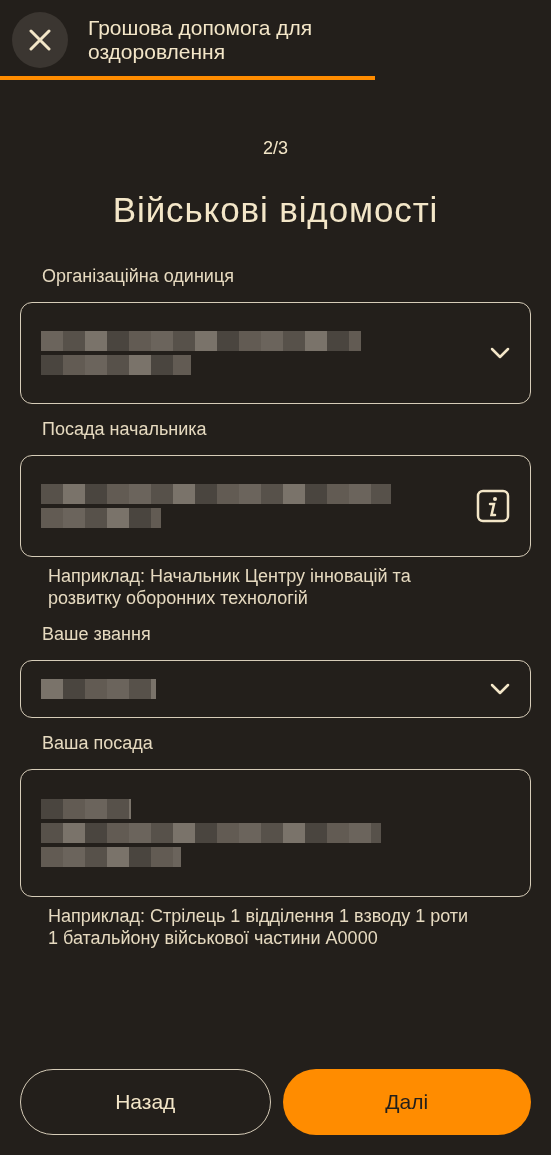  What do you see at coordinates (138, 276) in the screenshot?
I see `field-label: Організаційна одиниця` at bounding box center [138, 276].